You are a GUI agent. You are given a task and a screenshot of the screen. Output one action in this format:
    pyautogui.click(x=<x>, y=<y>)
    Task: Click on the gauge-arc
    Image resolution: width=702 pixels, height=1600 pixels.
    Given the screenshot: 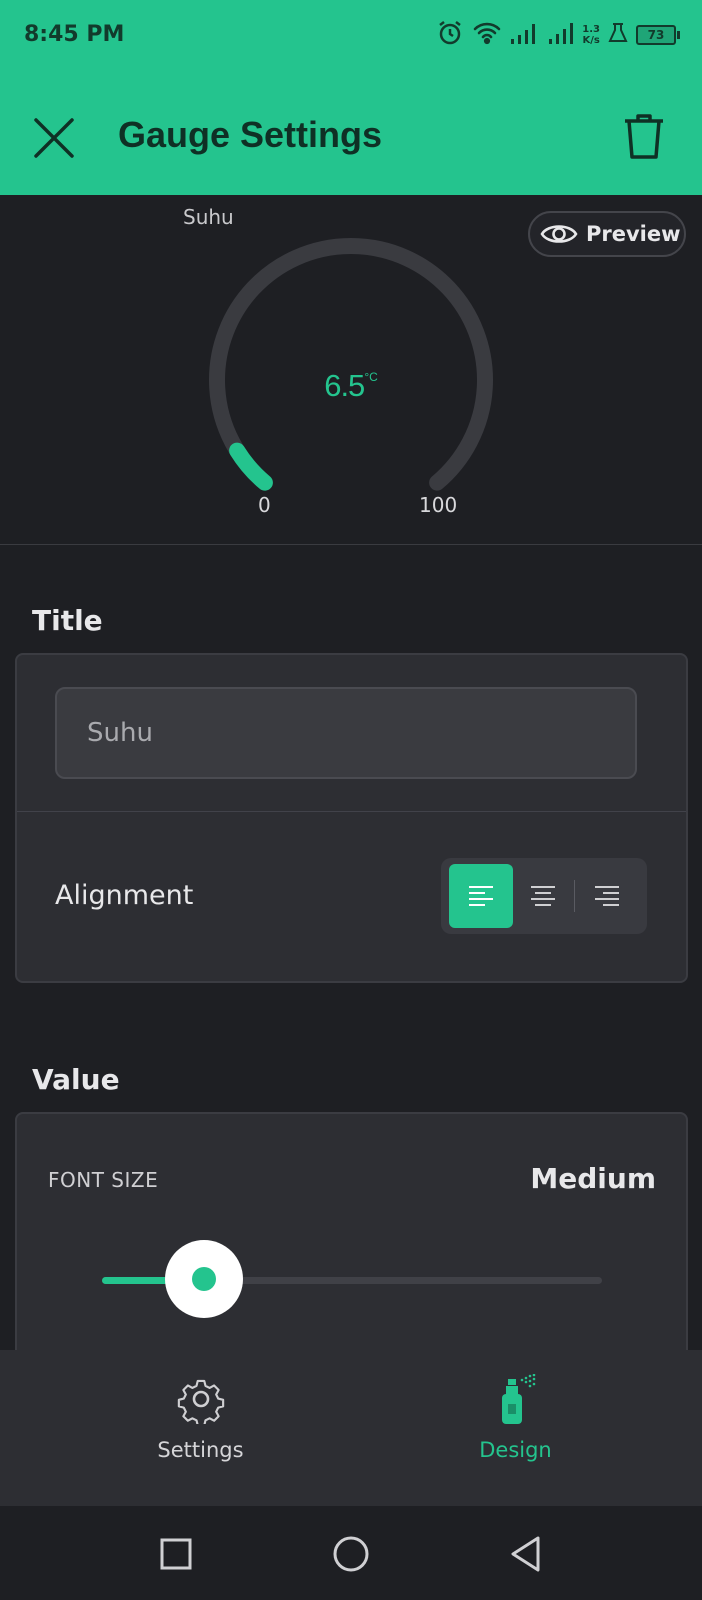 What is the action you would take?
    pyautogui.click(x=351, y=364)
    